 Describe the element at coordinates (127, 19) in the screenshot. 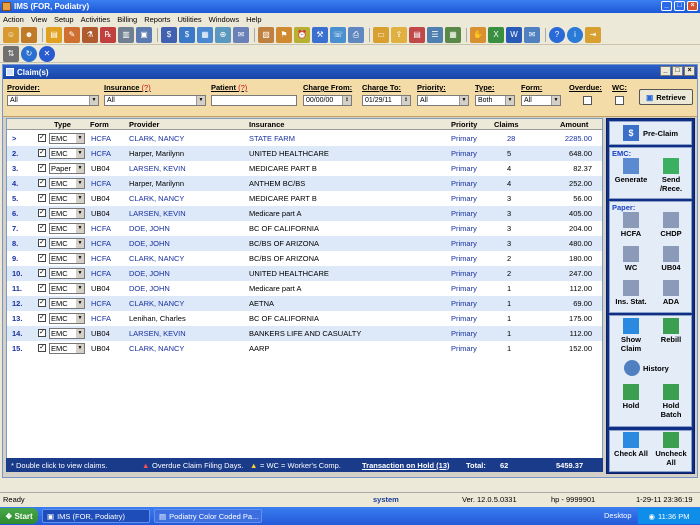

I see `menu-billing: Billing` at that location.